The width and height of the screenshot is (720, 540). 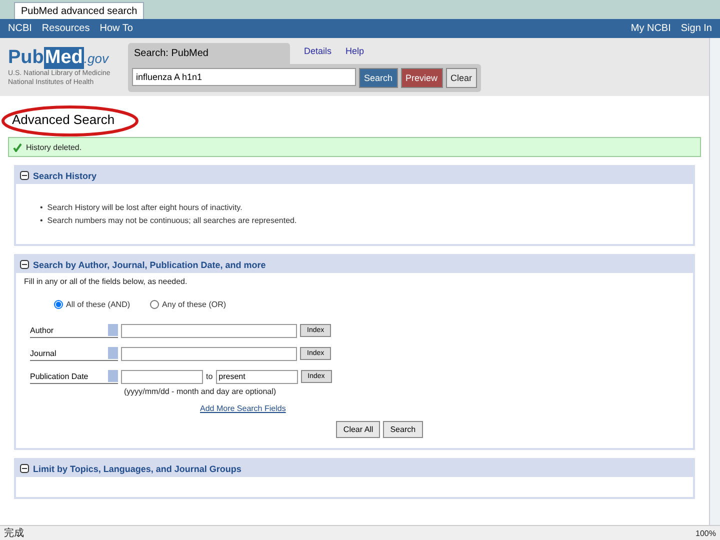 I want to click on add-fields-link: Add More Search Fields, so click(x=243, y=408).